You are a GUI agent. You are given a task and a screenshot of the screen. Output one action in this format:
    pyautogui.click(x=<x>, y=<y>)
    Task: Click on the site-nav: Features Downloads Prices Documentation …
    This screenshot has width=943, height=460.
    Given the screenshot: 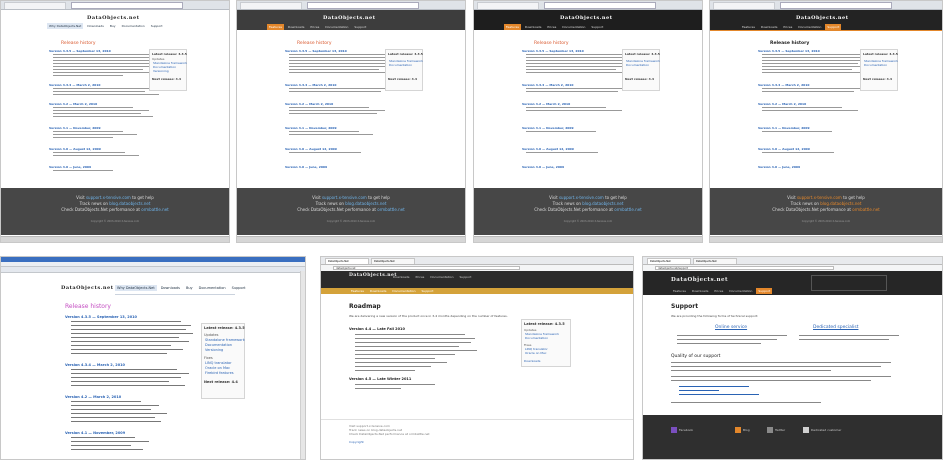 What is the action you would take?
    pyautogui.click(x=317, y=27)
    